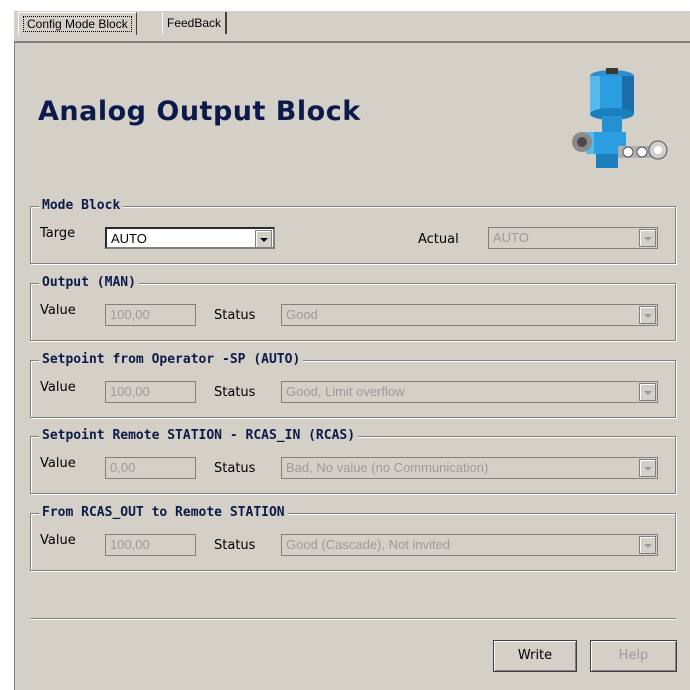 The image size is (690, 690). I want to click on rcas-in-value-field: 0,00, so click(150, 468).